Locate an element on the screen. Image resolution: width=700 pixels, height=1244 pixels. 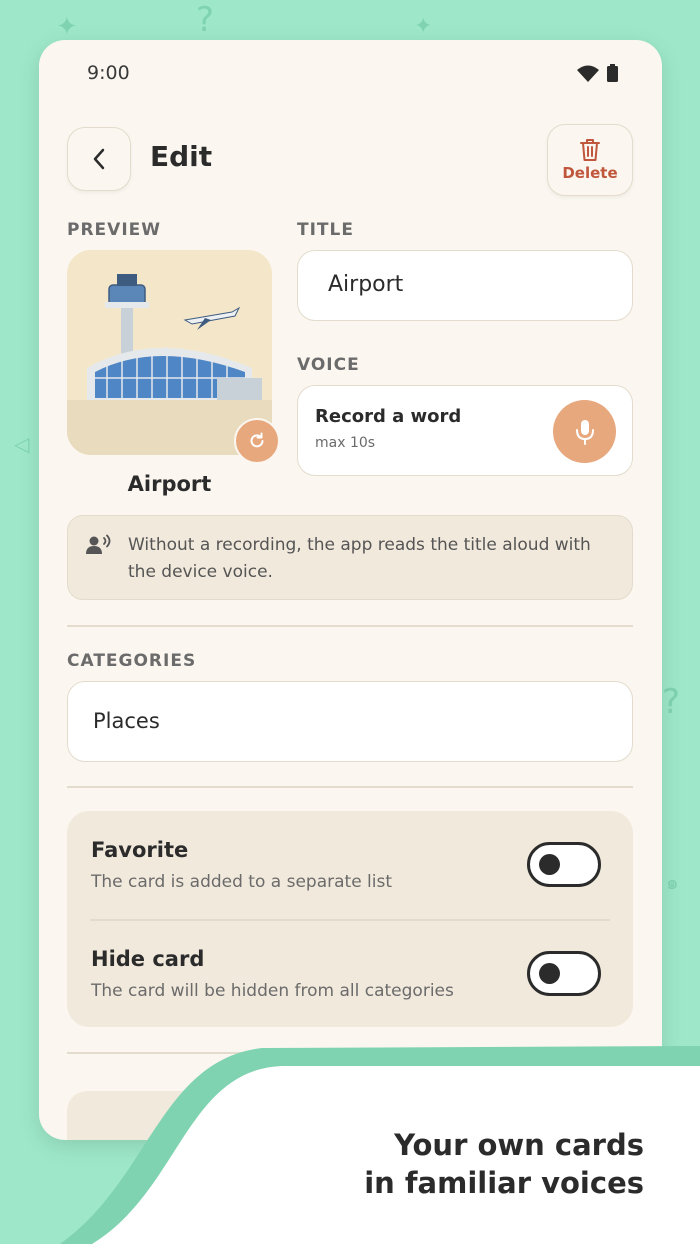
voice-title: Record a word is located at coordinates (388, 416).